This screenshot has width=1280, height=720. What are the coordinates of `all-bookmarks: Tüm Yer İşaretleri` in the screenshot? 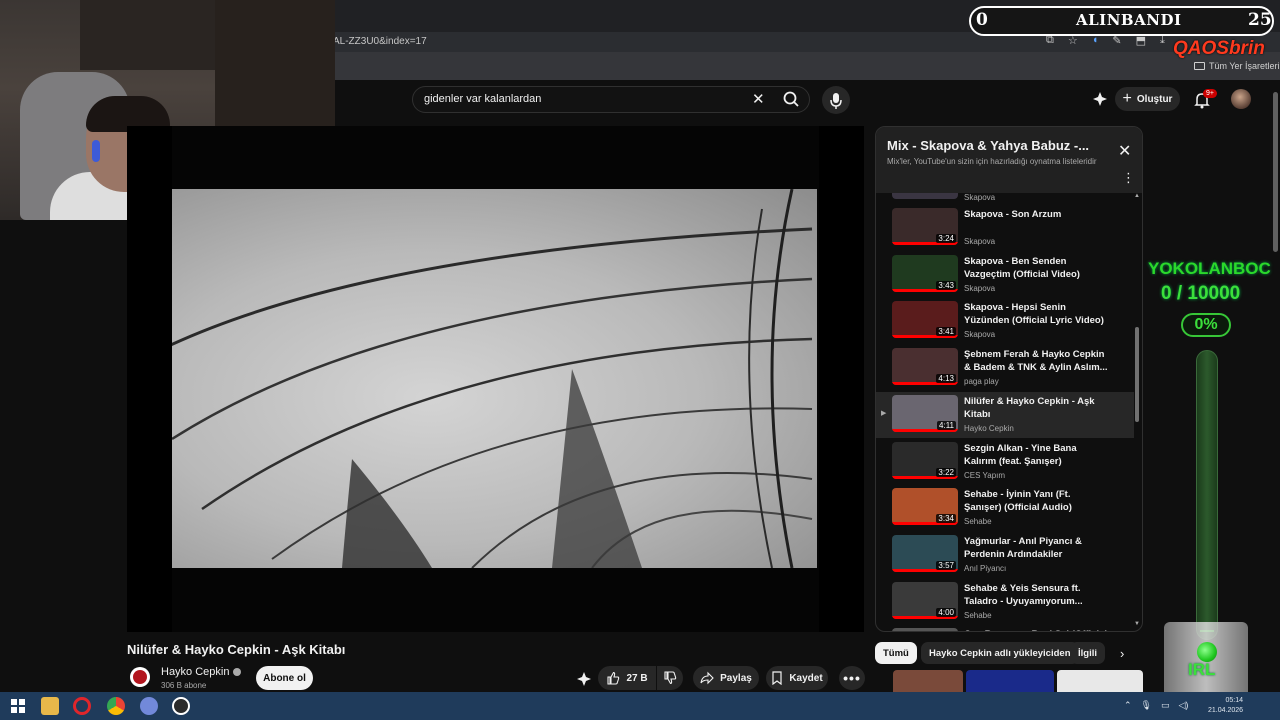 It's located at (1237, 66).